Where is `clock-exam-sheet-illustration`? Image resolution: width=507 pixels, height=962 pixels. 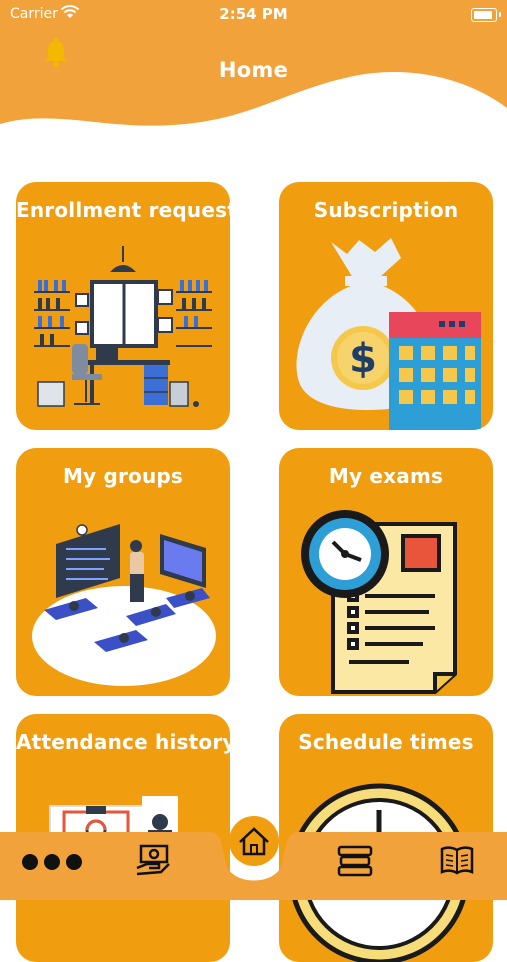 clock-exam-sheet-illustration is located at coordinates (379, 602).